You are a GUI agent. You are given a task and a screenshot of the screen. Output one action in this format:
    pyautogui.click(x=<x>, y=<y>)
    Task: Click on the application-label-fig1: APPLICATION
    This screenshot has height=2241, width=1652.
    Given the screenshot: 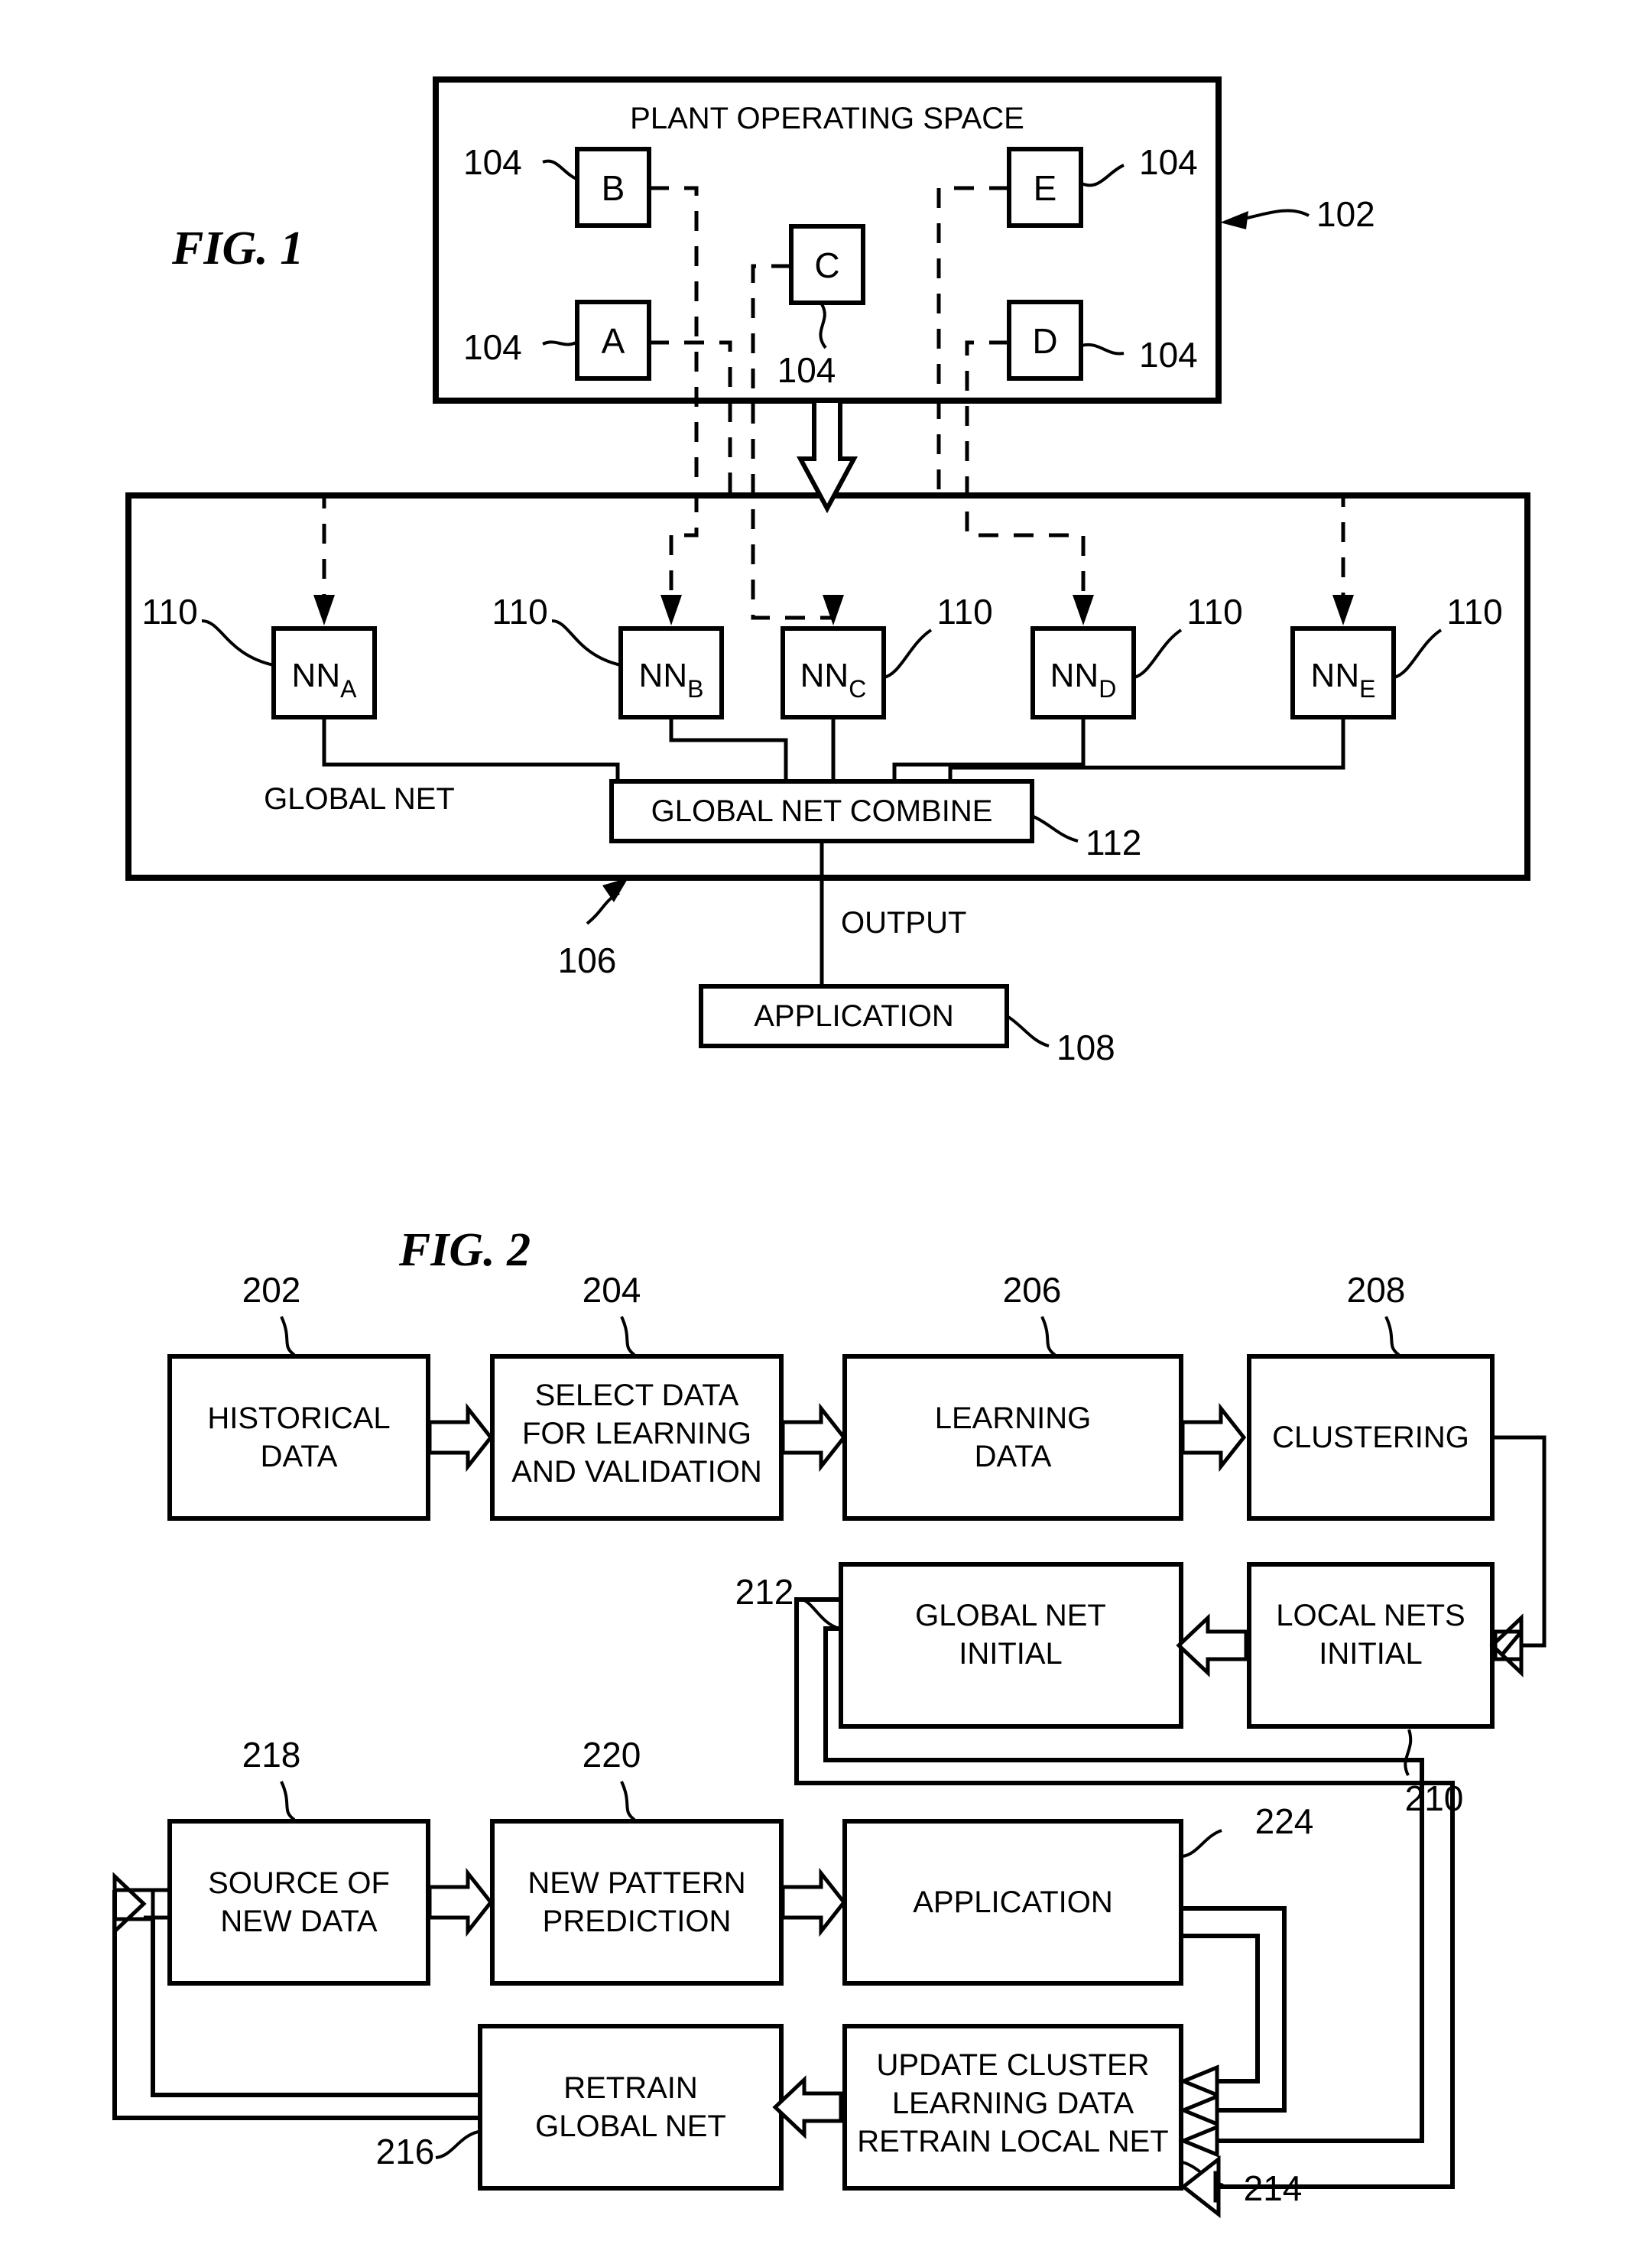 What is the action you would take?
    pyautogui.click(x=854, y=1016)
    